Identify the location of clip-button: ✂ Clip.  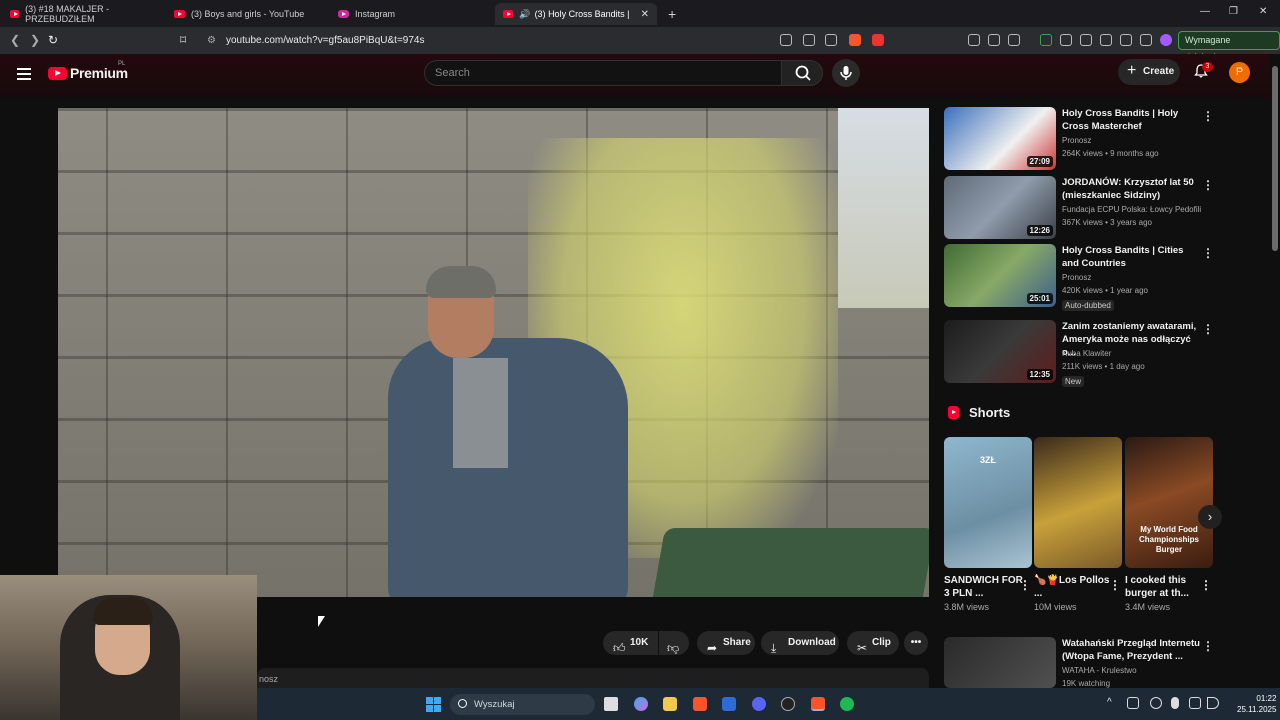
(873, 643).